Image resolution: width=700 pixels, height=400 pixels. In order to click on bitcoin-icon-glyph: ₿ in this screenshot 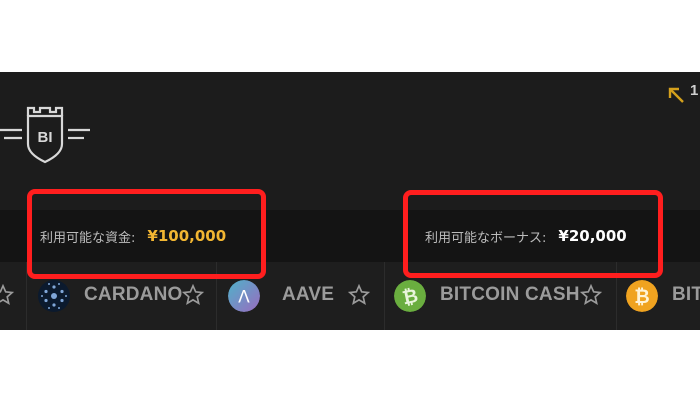, I will do `click(641, 297)`.